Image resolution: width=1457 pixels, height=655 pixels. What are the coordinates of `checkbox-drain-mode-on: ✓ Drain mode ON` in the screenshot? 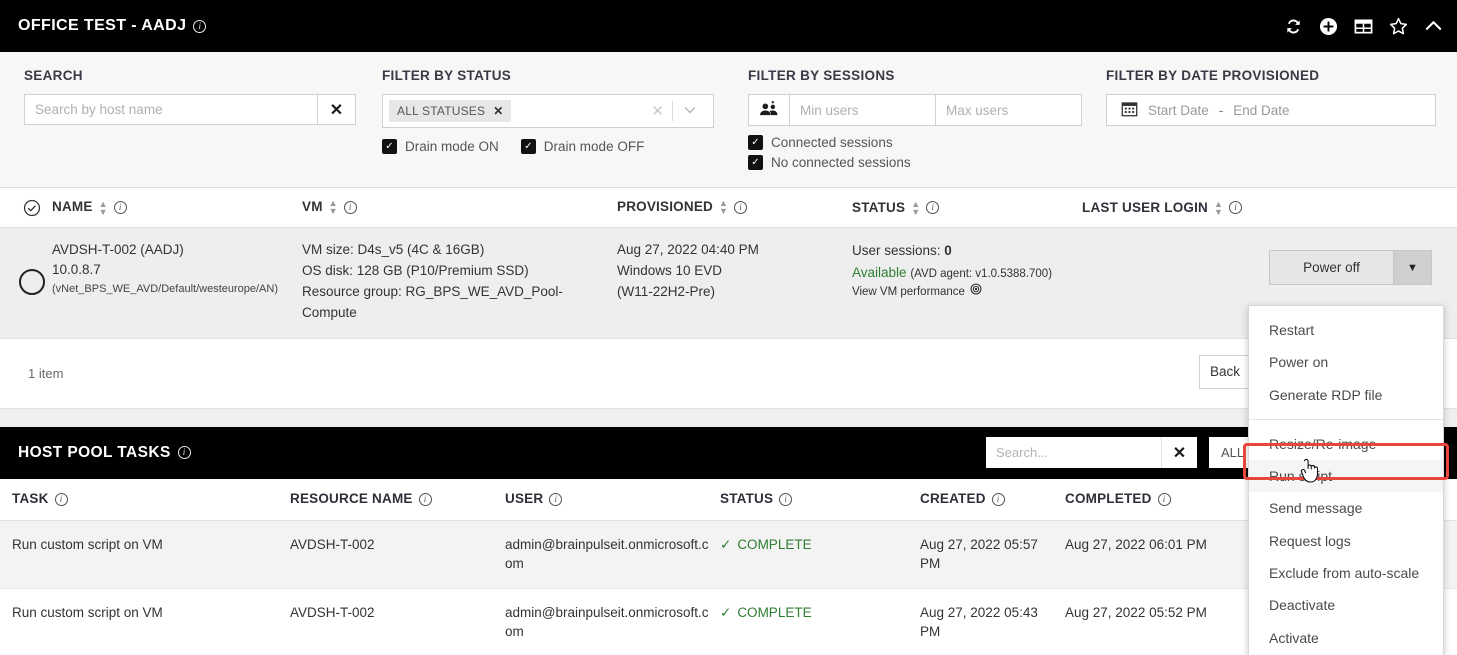 It's located at (440, 146).